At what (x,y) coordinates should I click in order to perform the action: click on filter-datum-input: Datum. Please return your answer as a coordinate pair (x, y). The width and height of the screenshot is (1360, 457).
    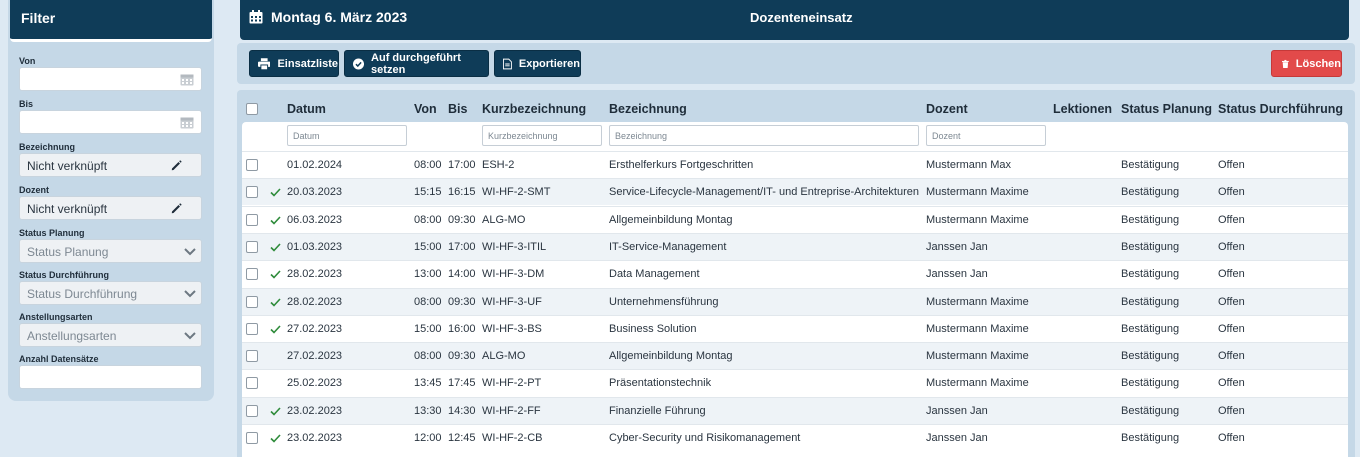
    Looking at the image, I should click on (347, 135).